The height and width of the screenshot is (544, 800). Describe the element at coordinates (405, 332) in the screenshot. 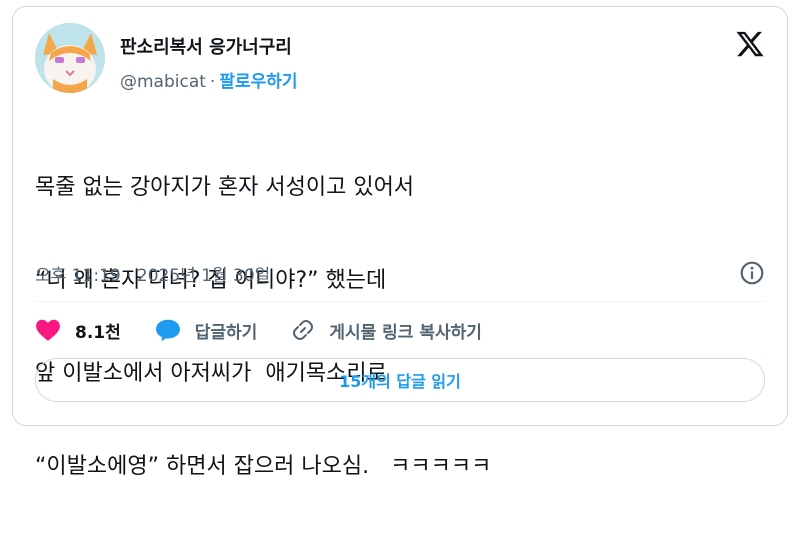

I see `copy-link-label: 게시물 링크 복사하기` at that location.